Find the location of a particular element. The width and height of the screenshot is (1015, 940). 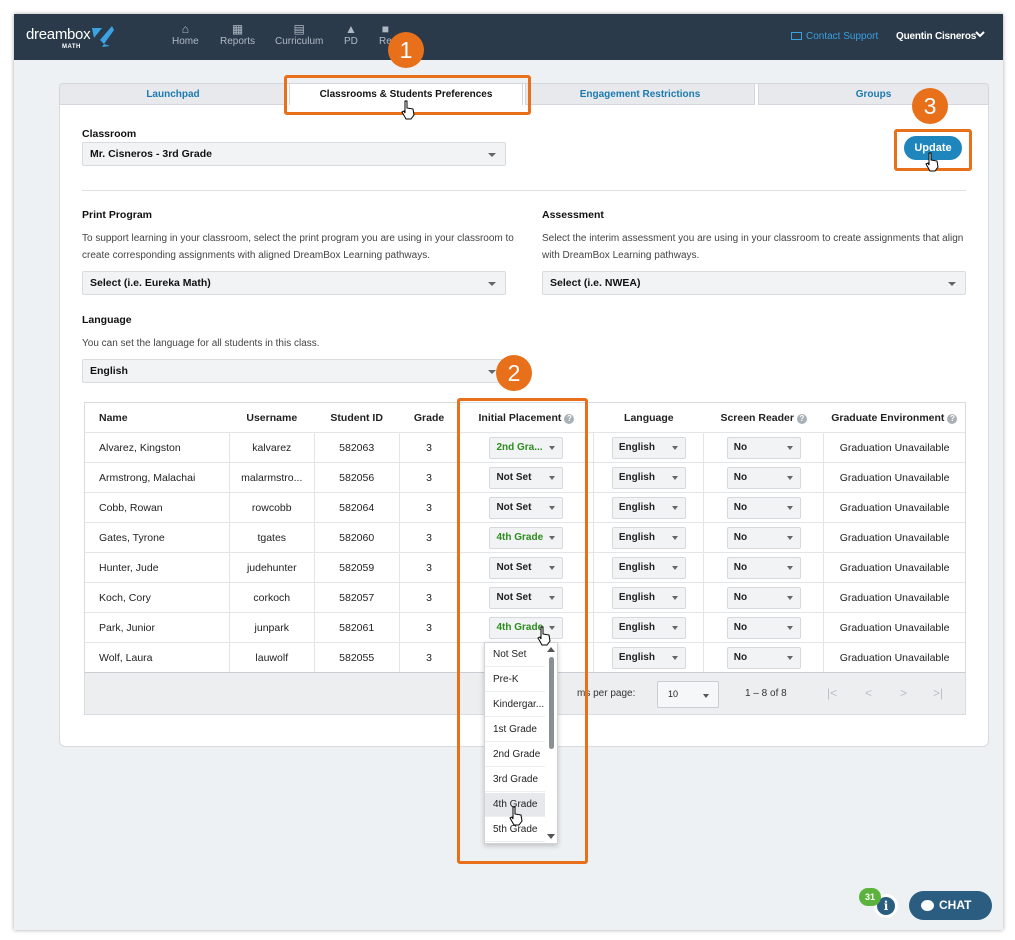

assessment-value: Select (i.e. NWEA) is located at coordinates (595, 283).